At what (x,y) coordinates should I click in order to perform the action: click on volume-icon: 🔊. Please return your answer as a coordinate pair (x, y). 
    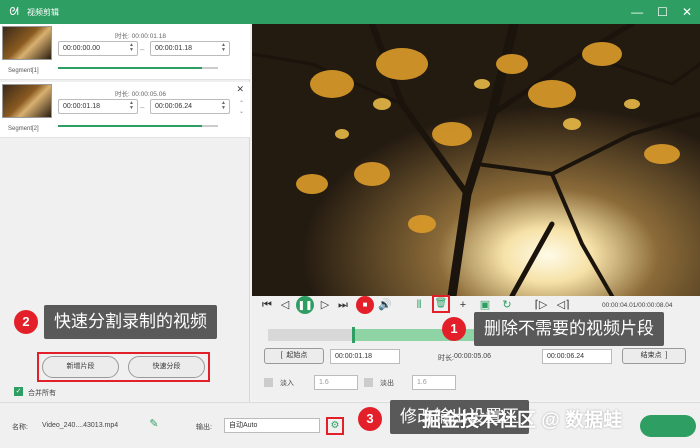
    Looking at the image, I should click on (385, 305).